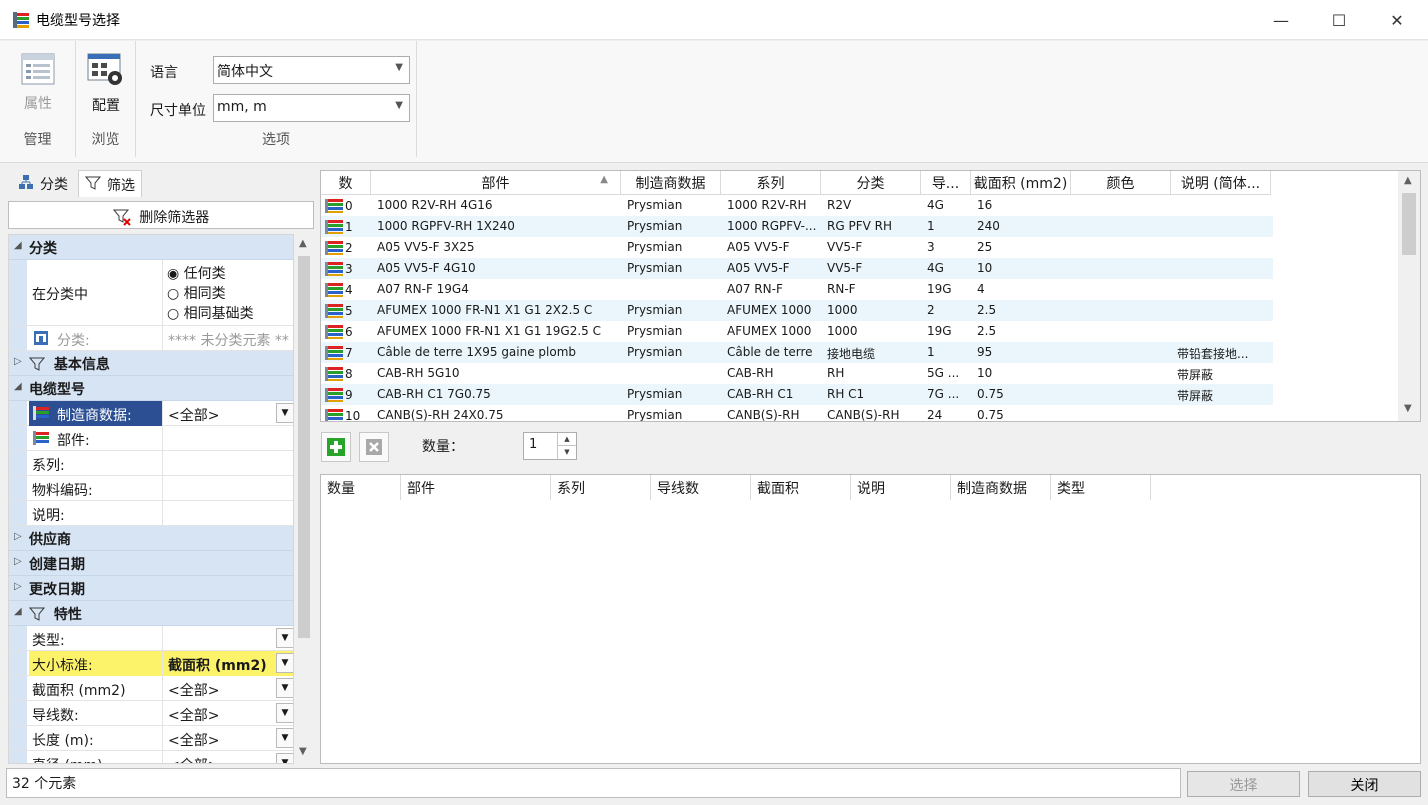  Describe the element at coordinates (106, 86) in the screenshot. I see `config-button: 配置` at that location.